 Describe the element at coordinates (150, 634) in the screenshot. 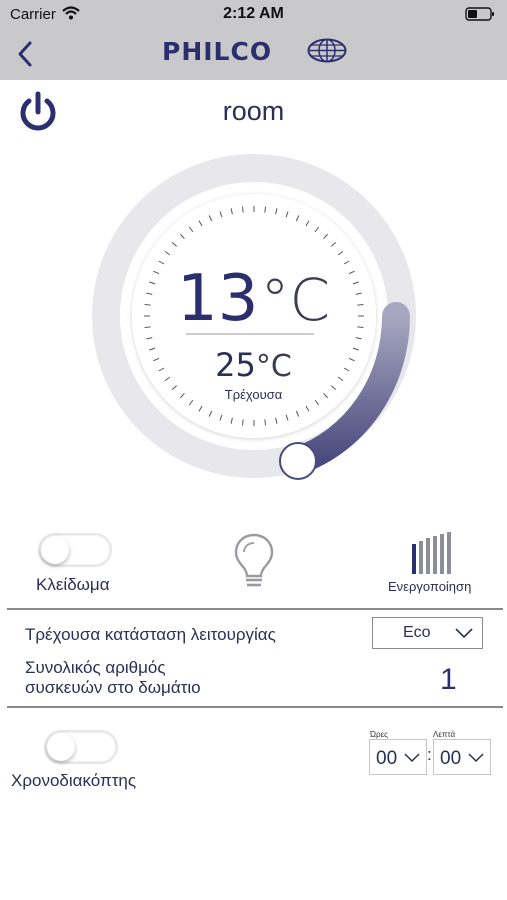

I see `operating-mode-label: Τρέχουσα κατάσταση λειτουργίας` at that location.